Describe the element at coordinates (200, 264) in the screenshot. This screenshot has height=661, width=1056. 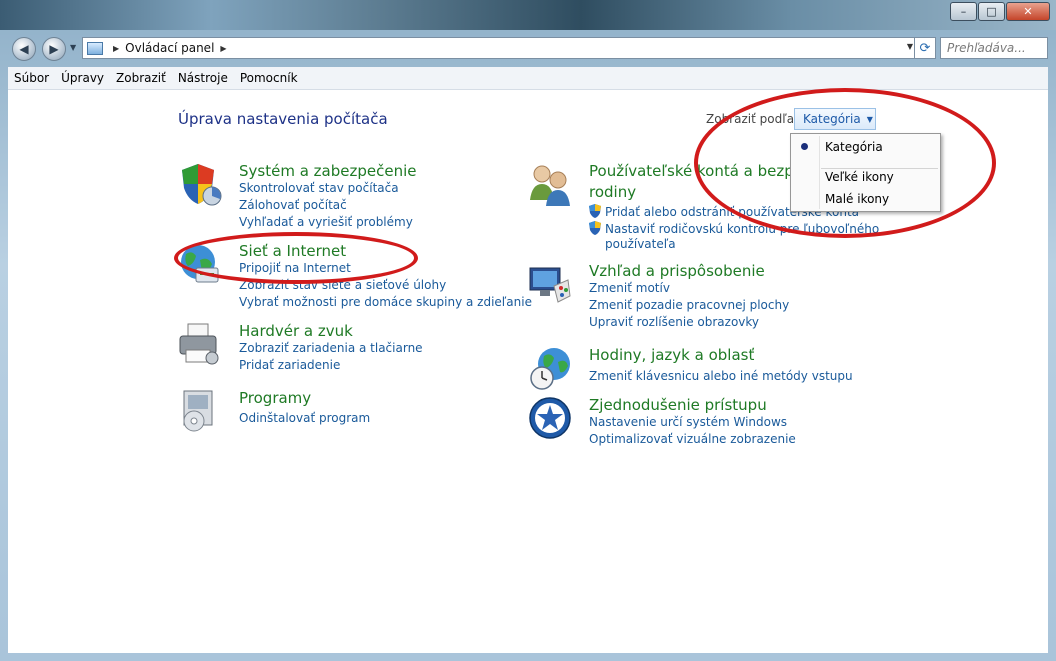
I see `globe-network-icon` at that location.